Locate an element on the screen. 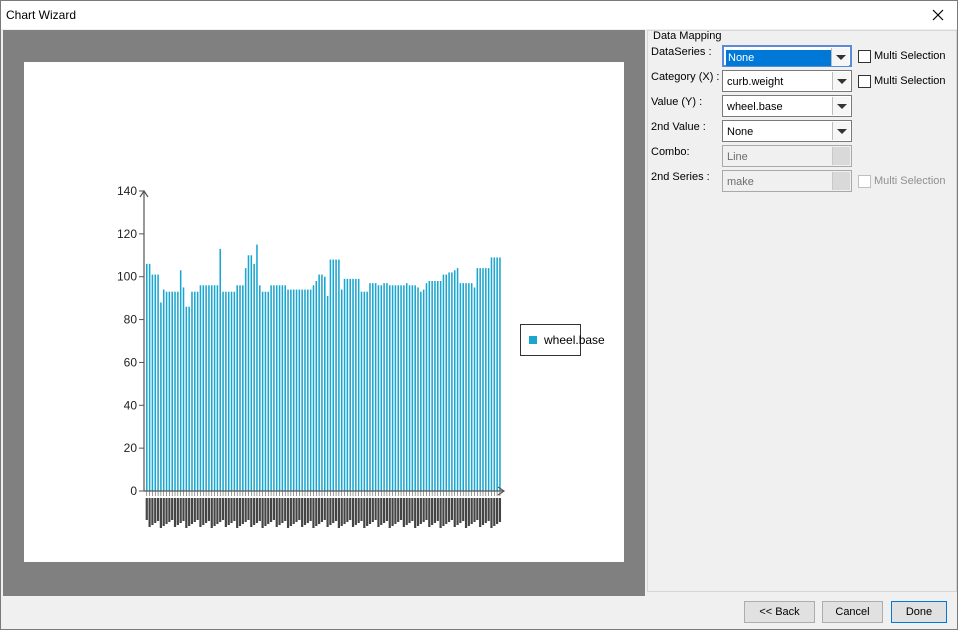 Image resolution: width=958 pixels, height=630 pixels. second-value-value: None is located at coordinates (740, 132).